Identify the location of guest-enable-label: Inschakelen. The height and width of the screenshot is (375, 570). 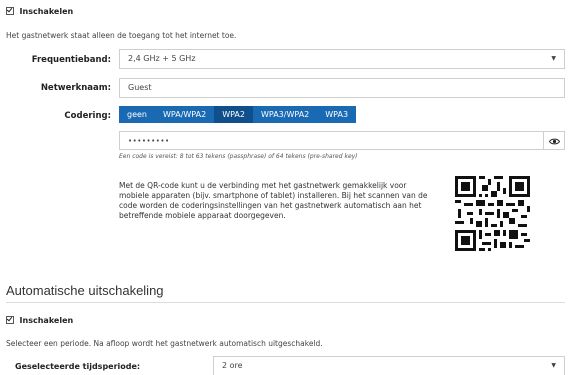
(46, 11).